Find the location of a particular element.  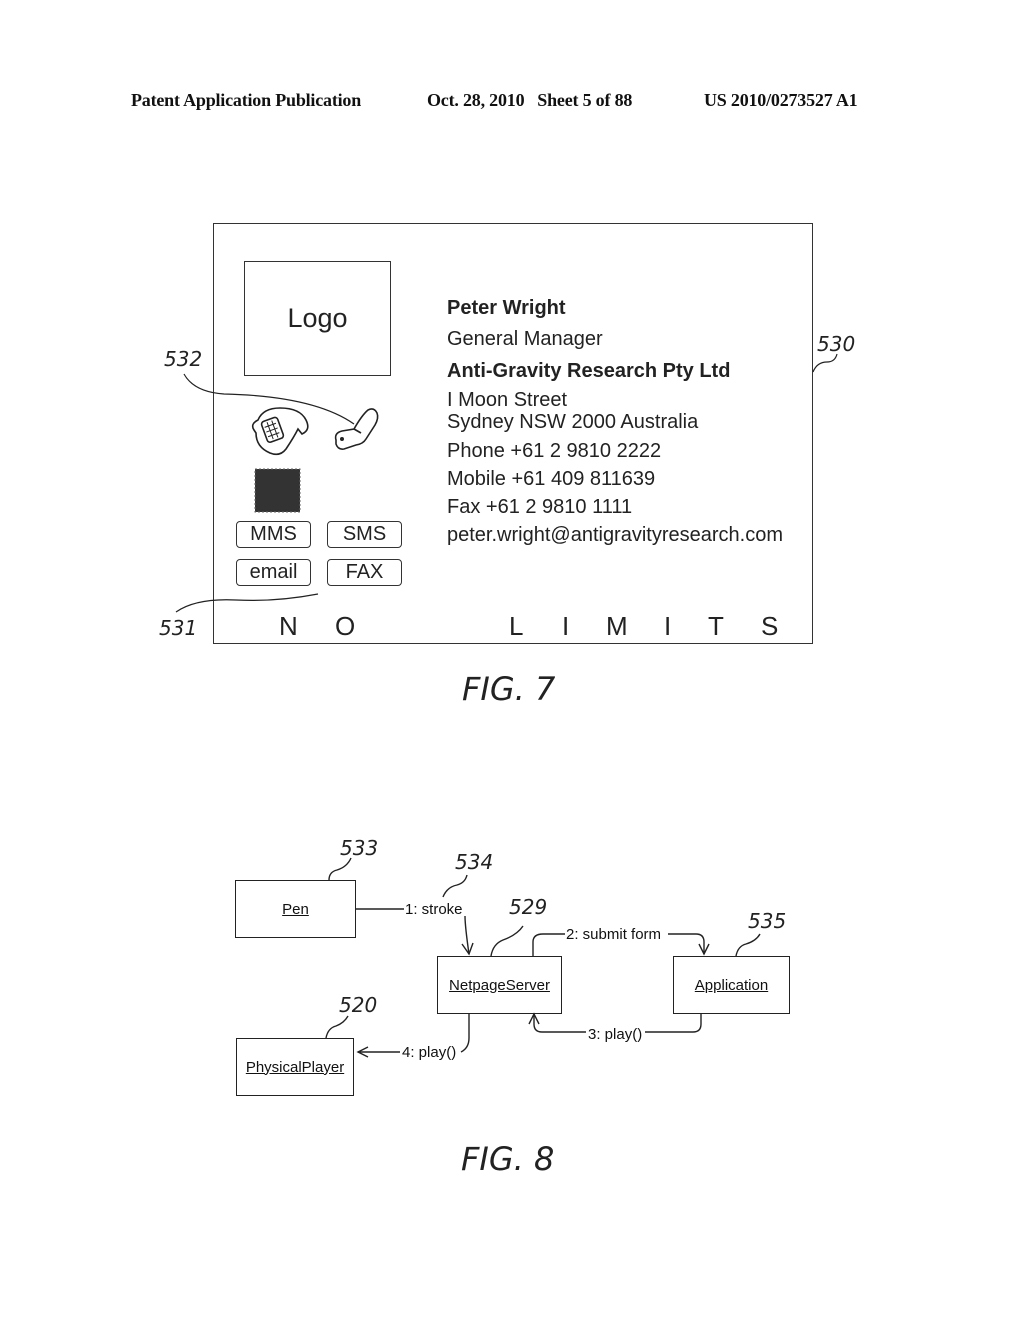

card-name: Peter Wright is located at coordinates (506, 308).